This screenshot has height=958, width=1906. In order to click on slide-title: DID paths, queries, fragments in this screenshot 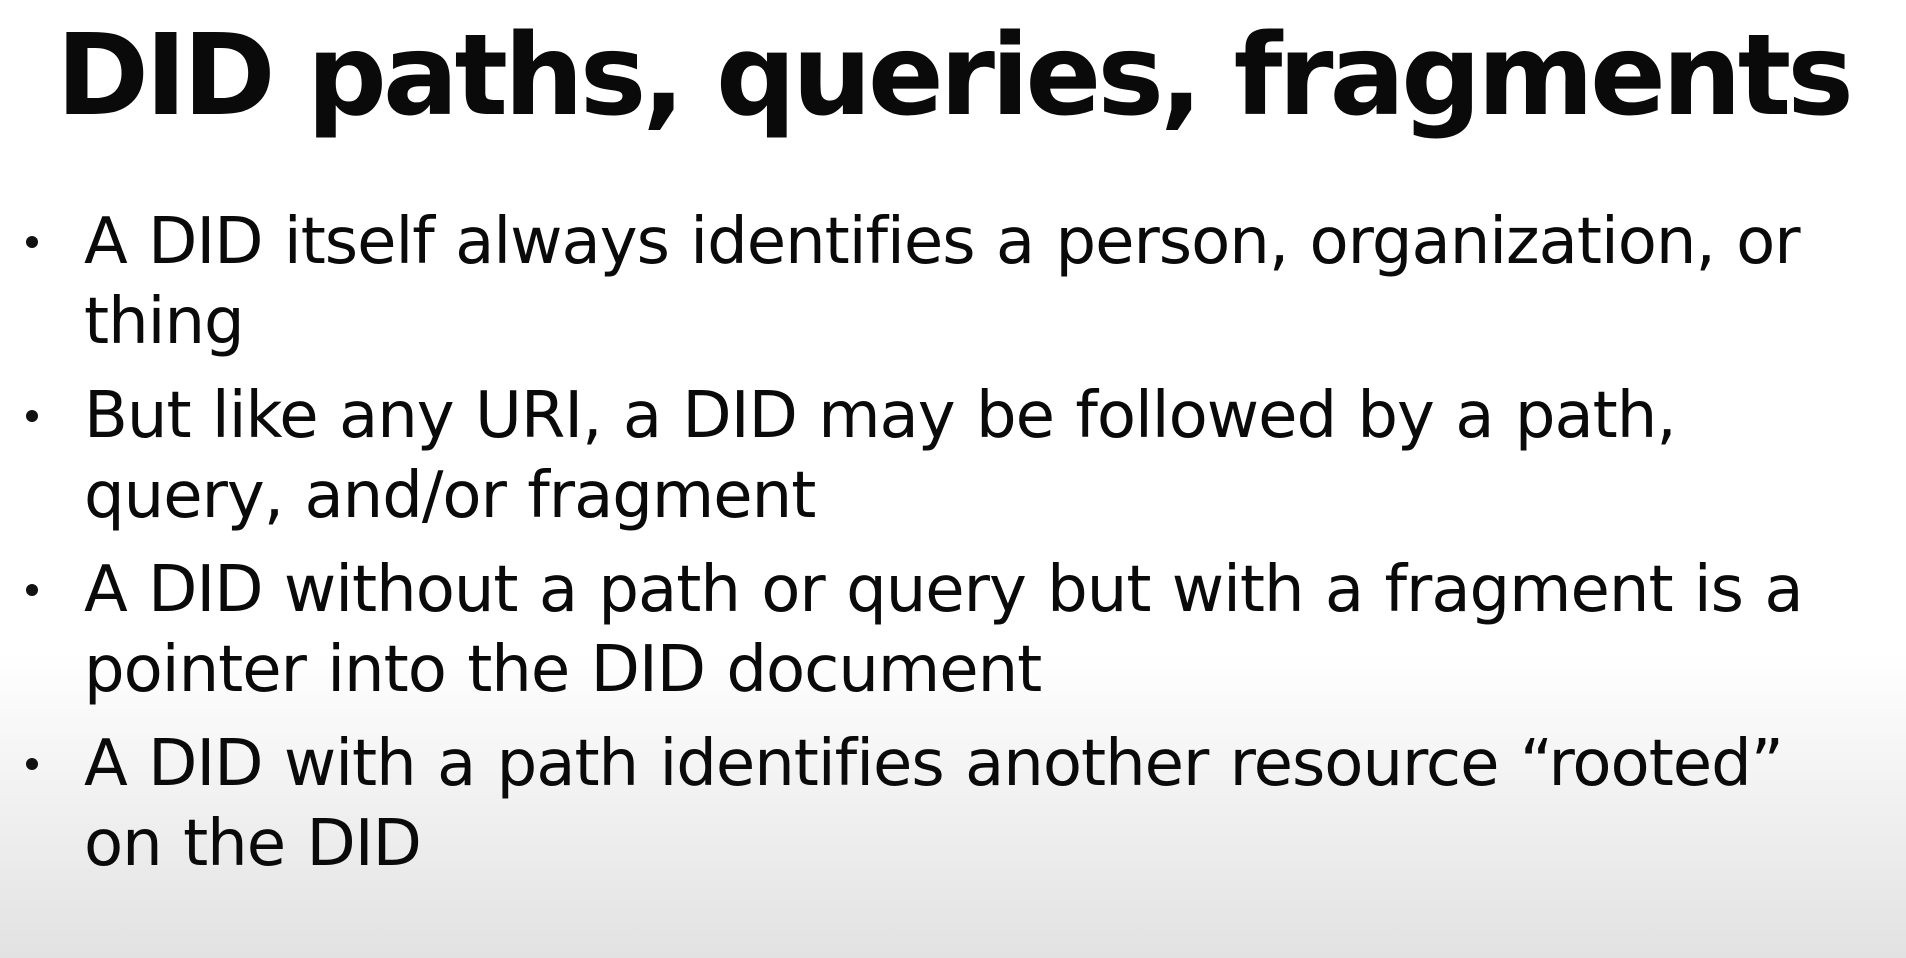, I will do `click(955, 76)`.